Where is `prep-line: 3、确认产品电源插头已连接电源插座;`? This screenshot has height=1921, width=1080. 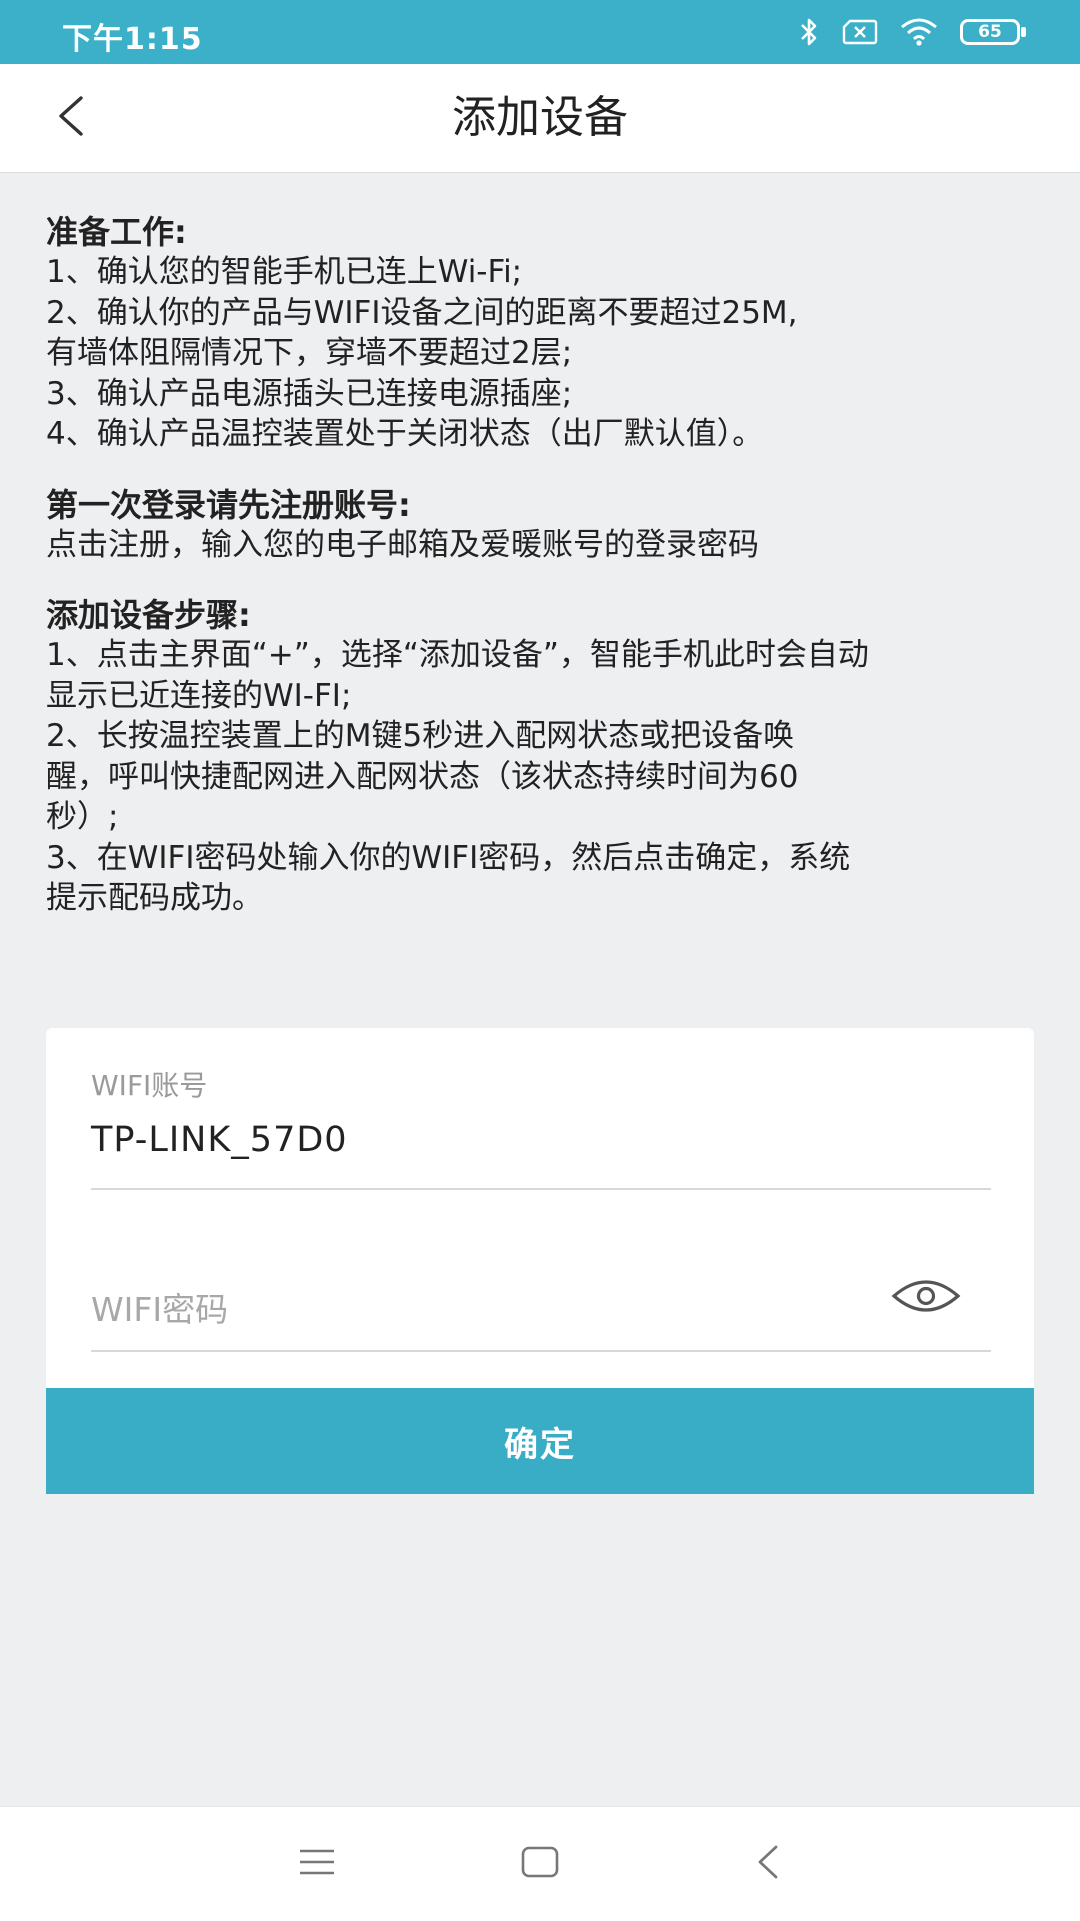 prep-line: 3、确认产品电源插头已连接电源插座; is located at coordinates (309, 393).